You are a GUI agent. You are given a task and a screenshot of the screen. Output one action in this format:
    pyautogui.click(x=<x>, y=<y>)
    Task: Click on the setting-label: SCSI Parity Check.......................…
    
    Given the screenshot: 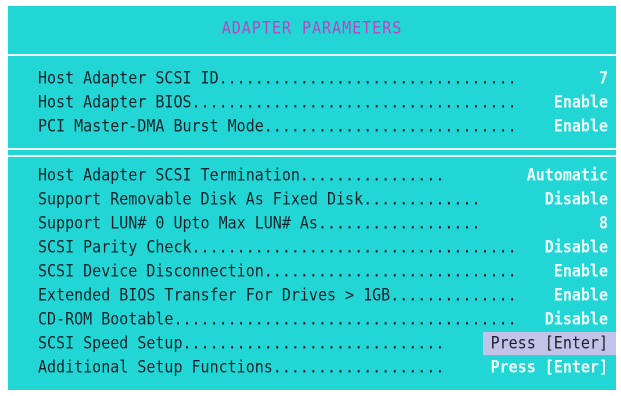 What is the action you would take?
    pyautogui.click(x=277, y=247)
    